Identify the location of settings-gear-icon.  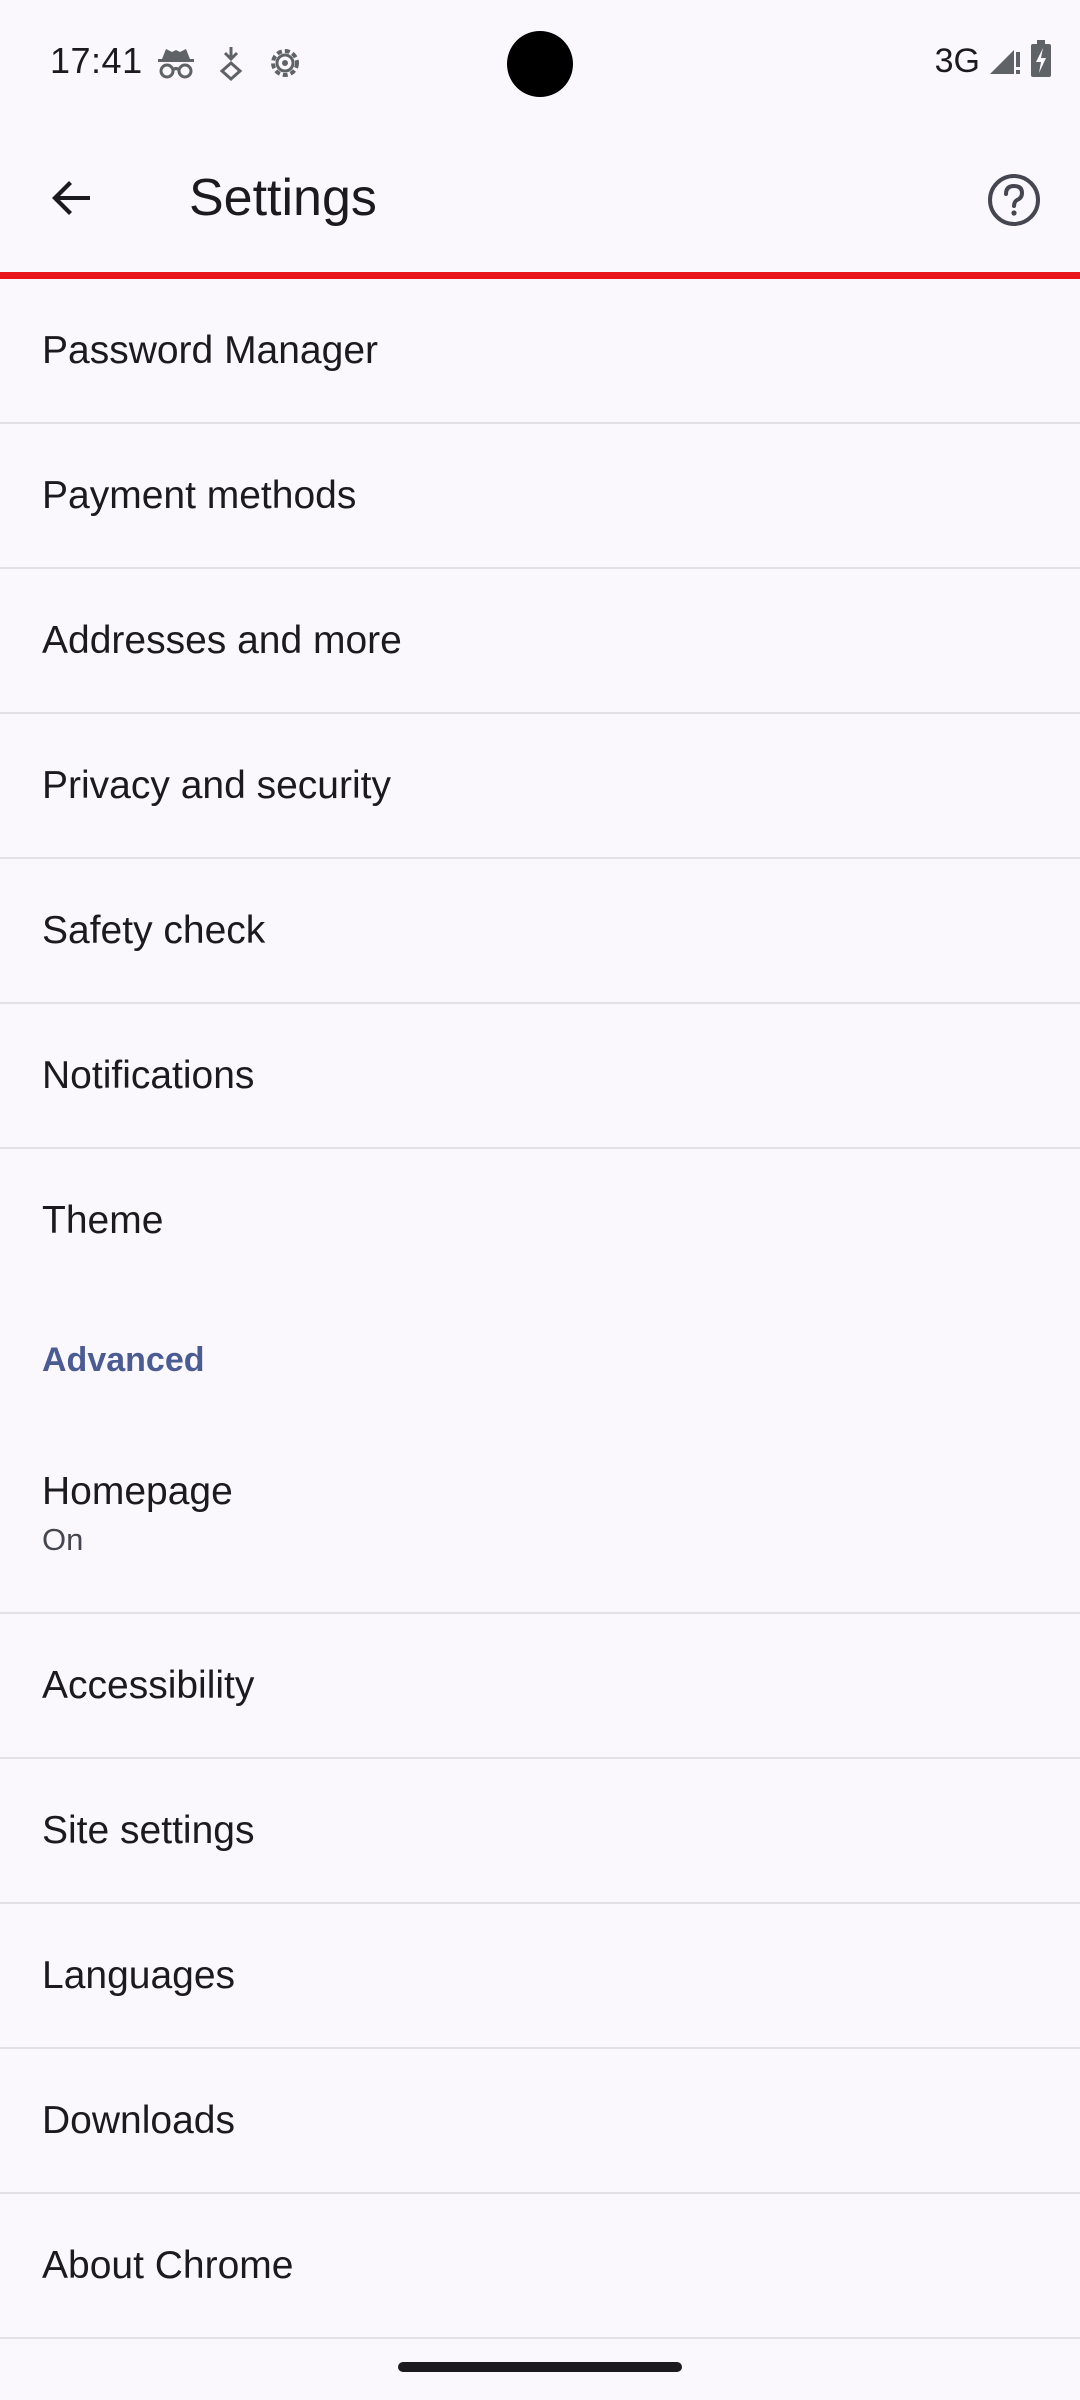
(285, 63).